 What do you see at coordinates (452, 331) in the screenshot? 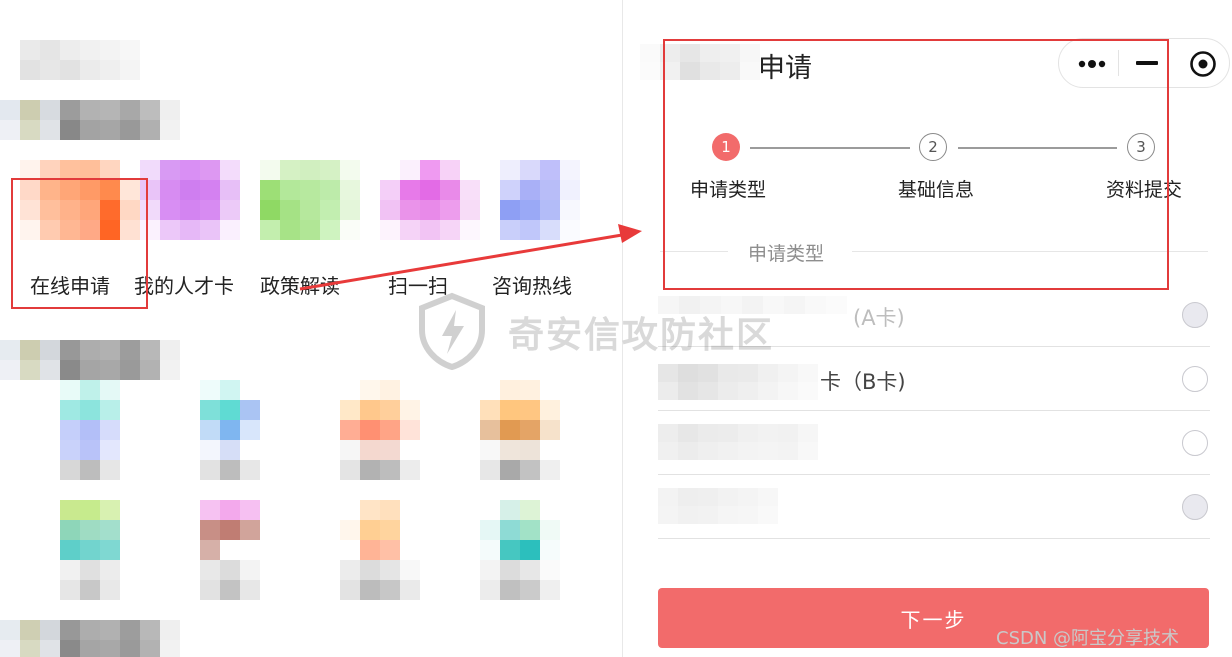
I see `watermark-shield-icon` at bounding box center [452, 331].